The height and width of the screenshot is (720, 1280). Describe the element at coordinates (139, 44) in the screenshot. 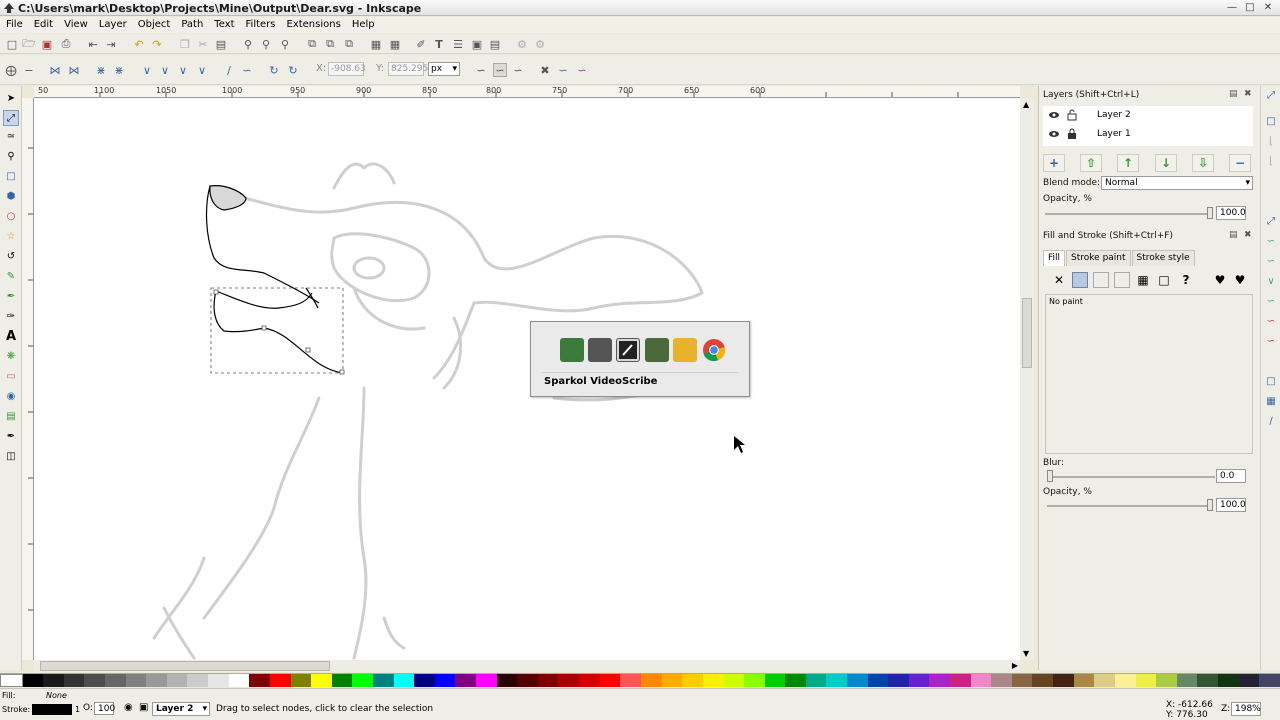

I see `undo-icon: ↶` at that location.